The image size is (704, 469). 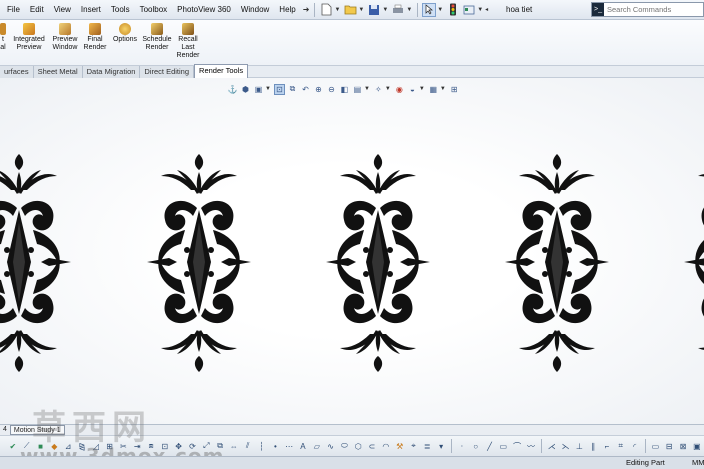 I want to click on tab-render-tools: Render Tools, so click(x=221, y=71).